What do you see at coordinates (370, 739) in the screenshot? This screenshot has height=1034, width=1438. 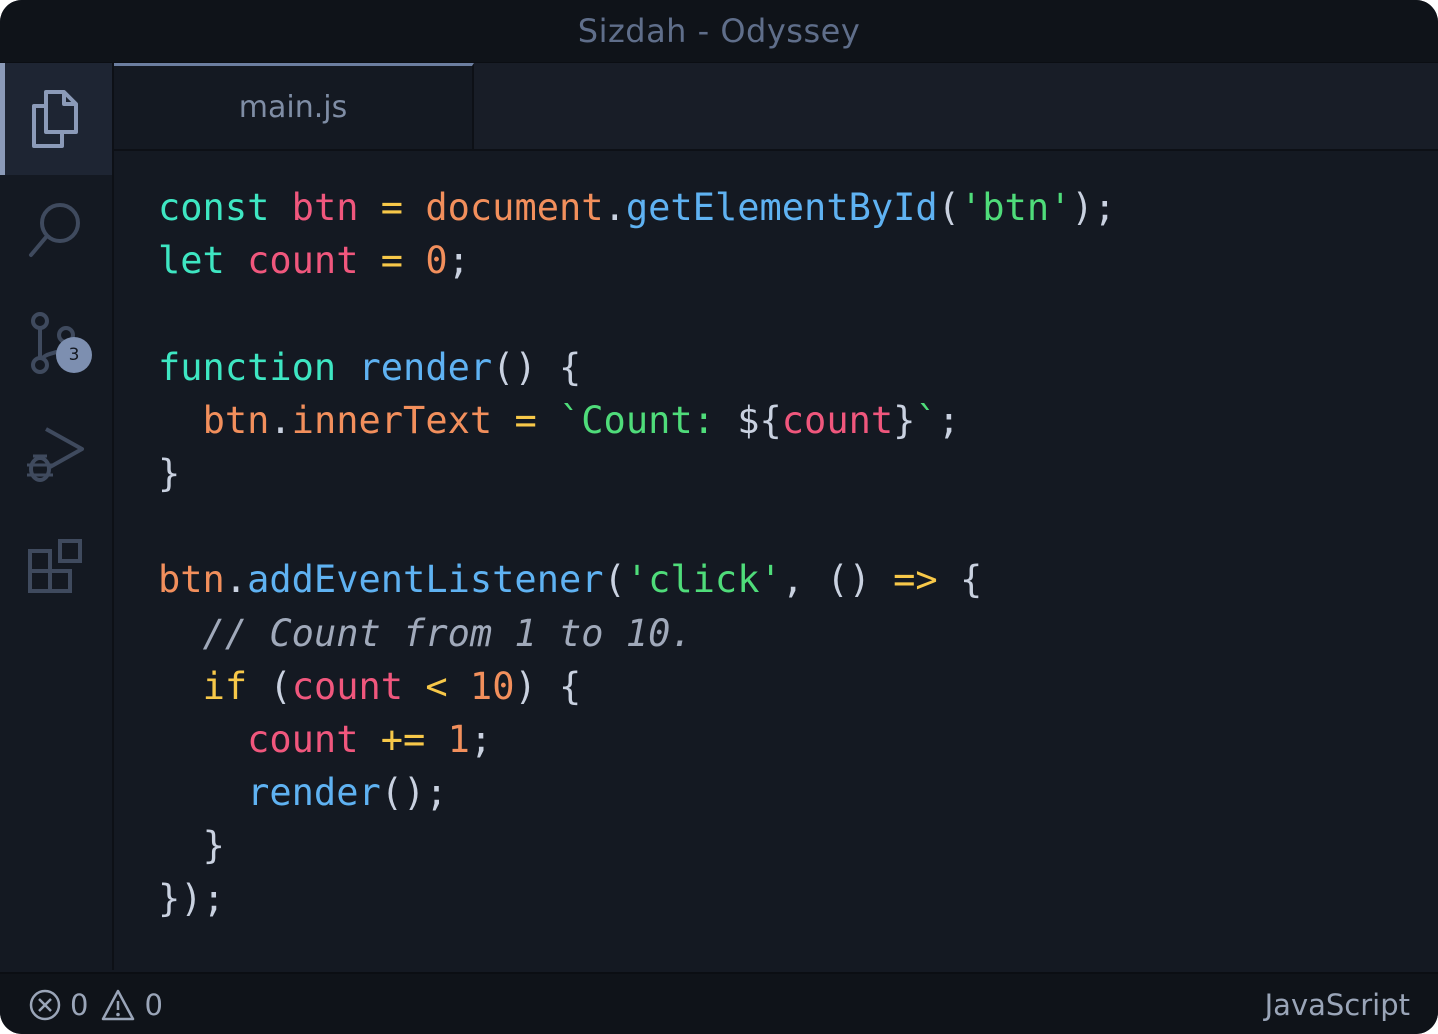 I see `code-line: count += 1;` at bounding box center [370, 739].